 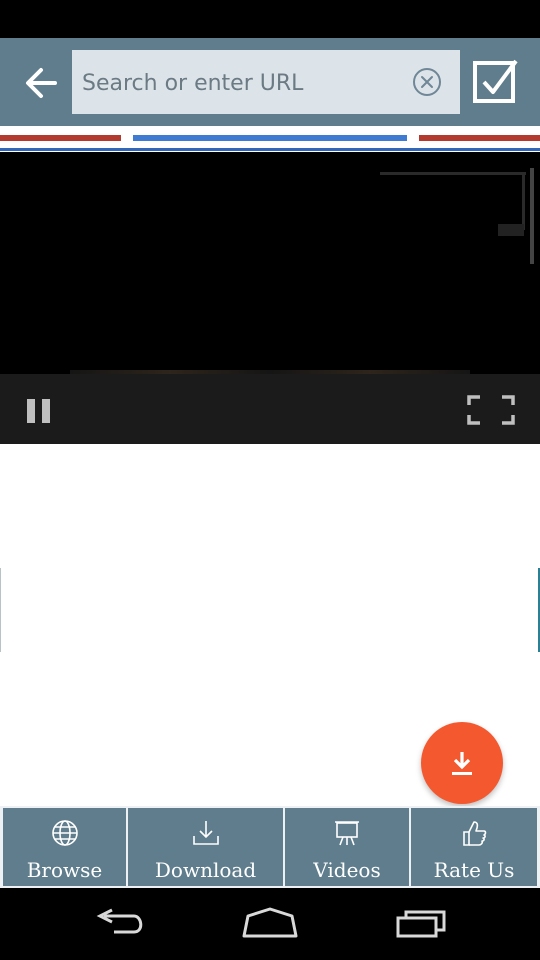 What do you see at coordinates (270, 149) in the screenshot?
I see `header-divider` at bounding box center [270, 149].